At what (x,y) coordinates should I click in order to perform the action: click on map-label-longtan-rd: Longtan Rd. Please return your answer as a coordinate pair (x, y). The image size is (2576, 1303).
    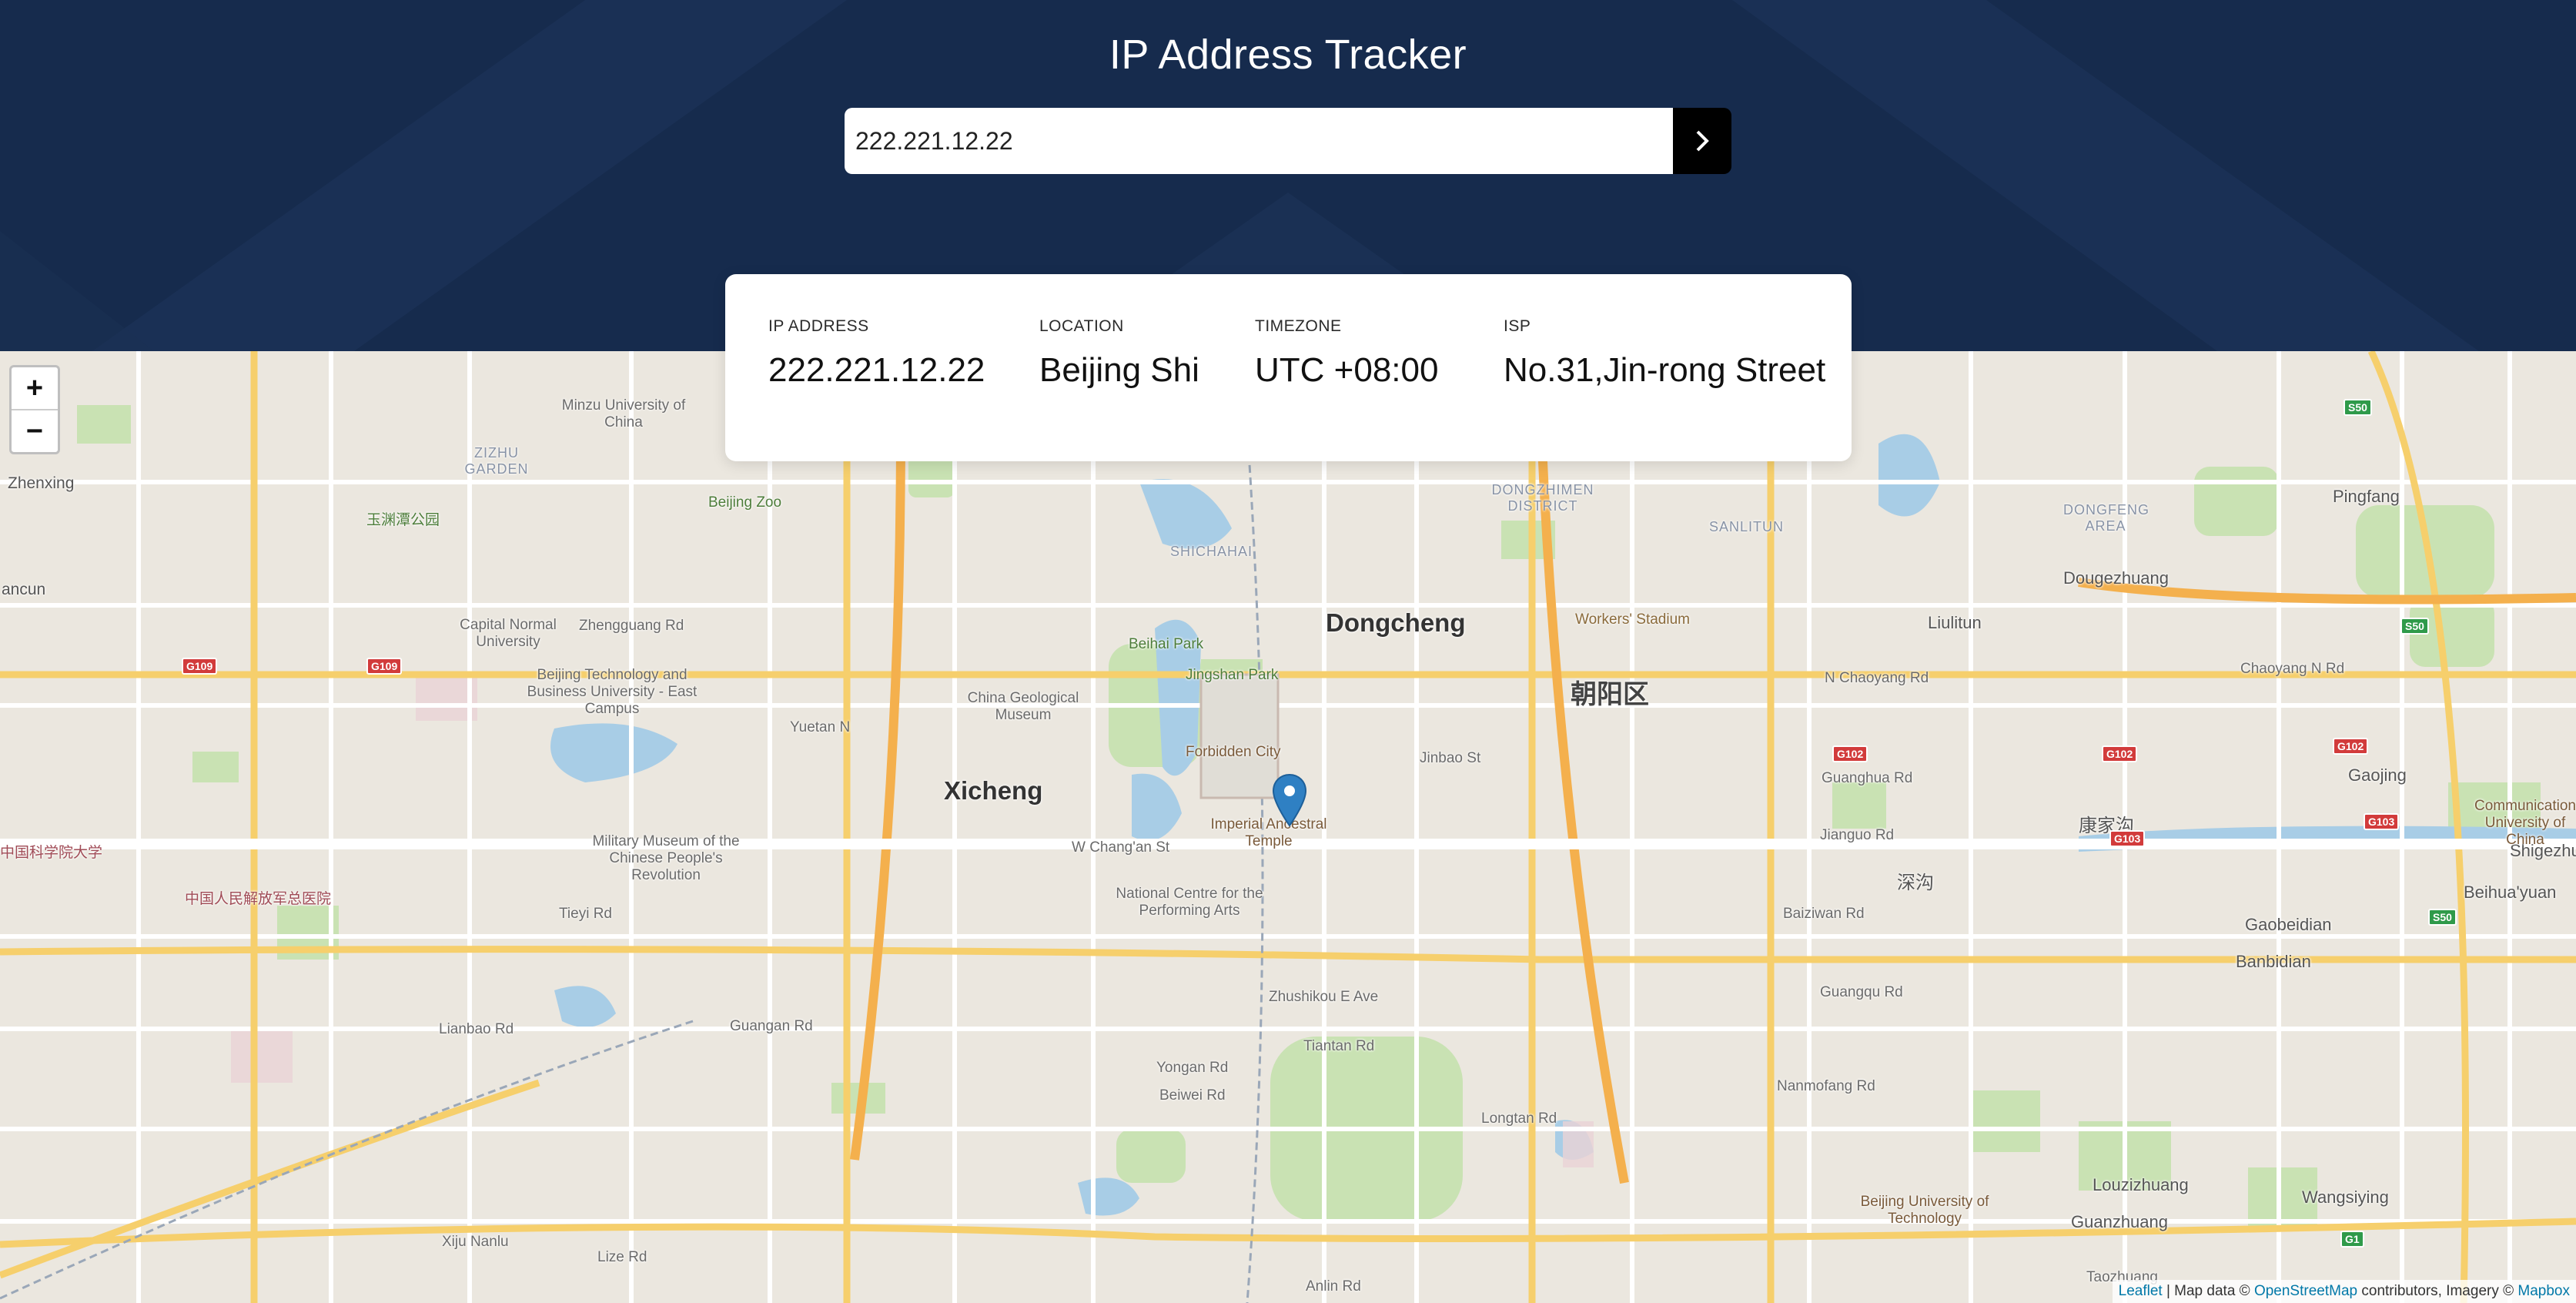
    Looking at the image, I should click on (1519, 1118).